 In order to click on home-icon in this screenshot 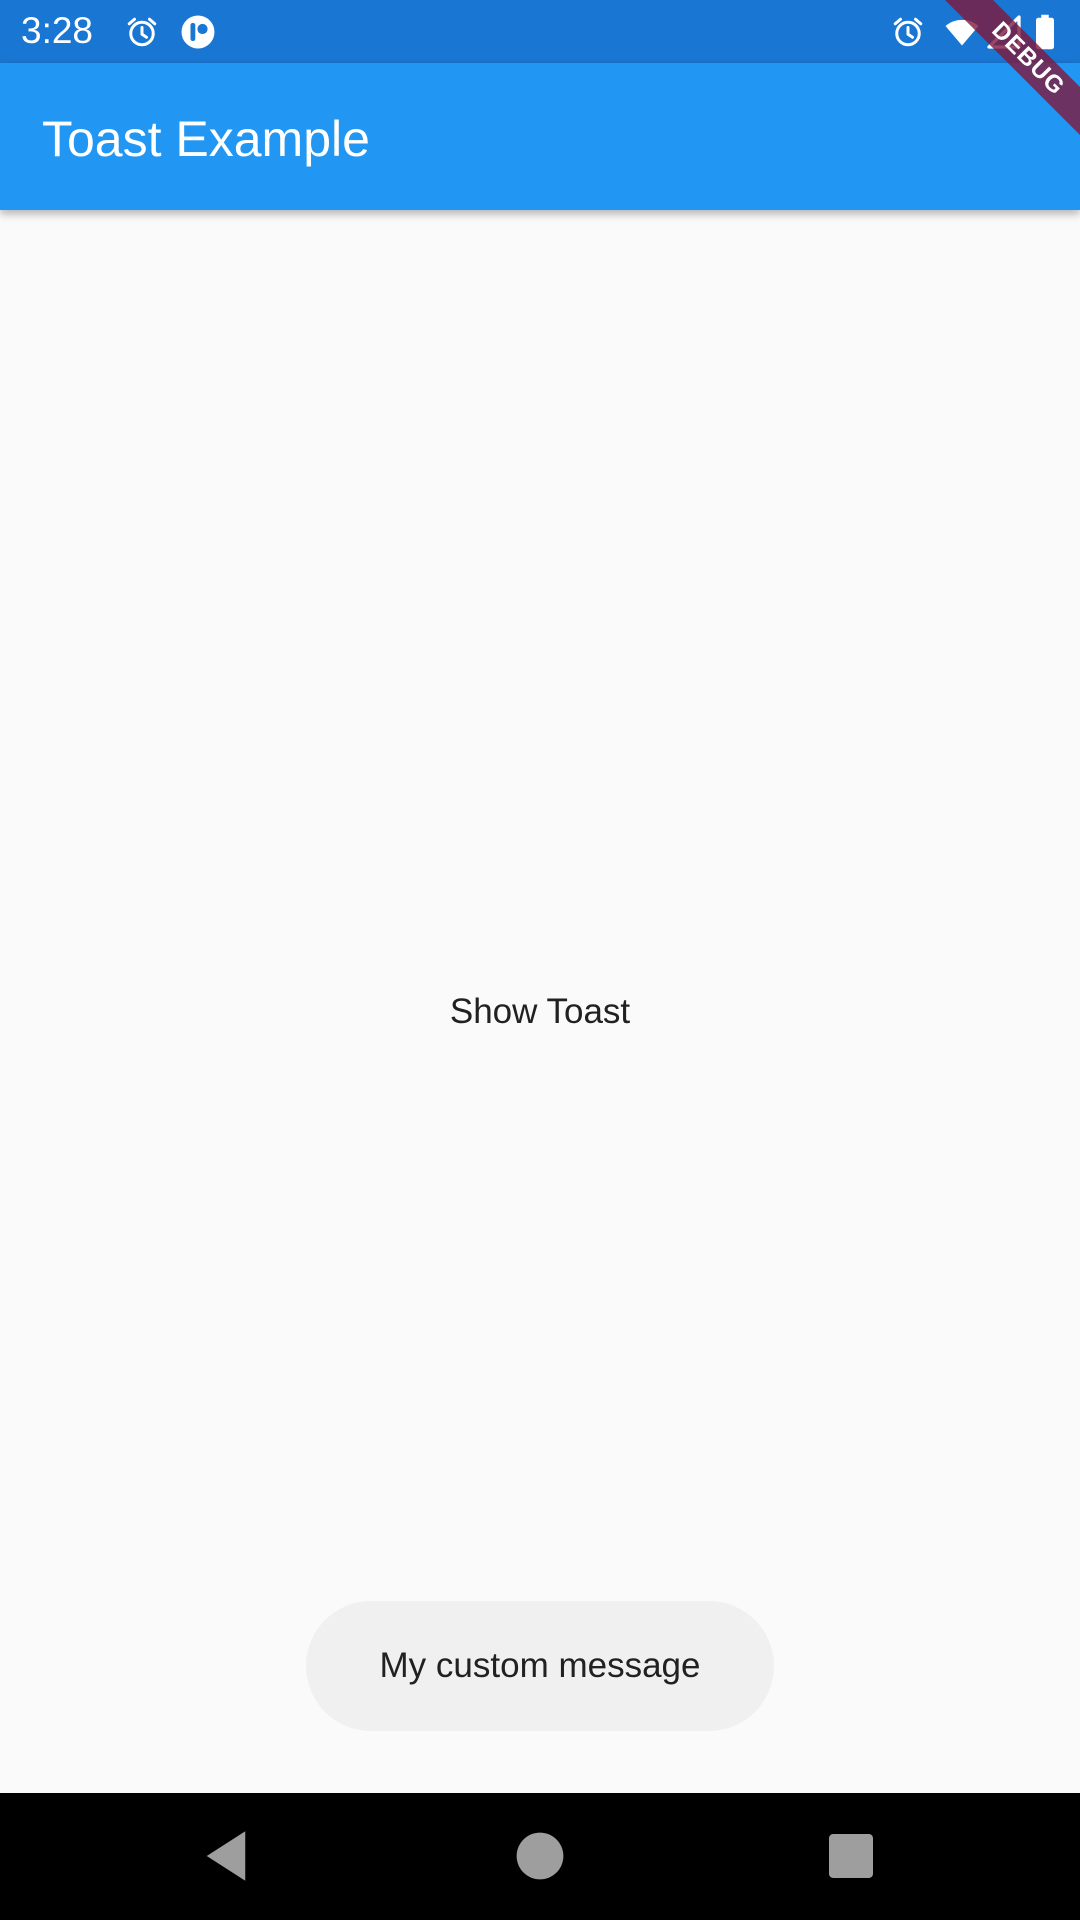, I will do `click(540, 1856)`.